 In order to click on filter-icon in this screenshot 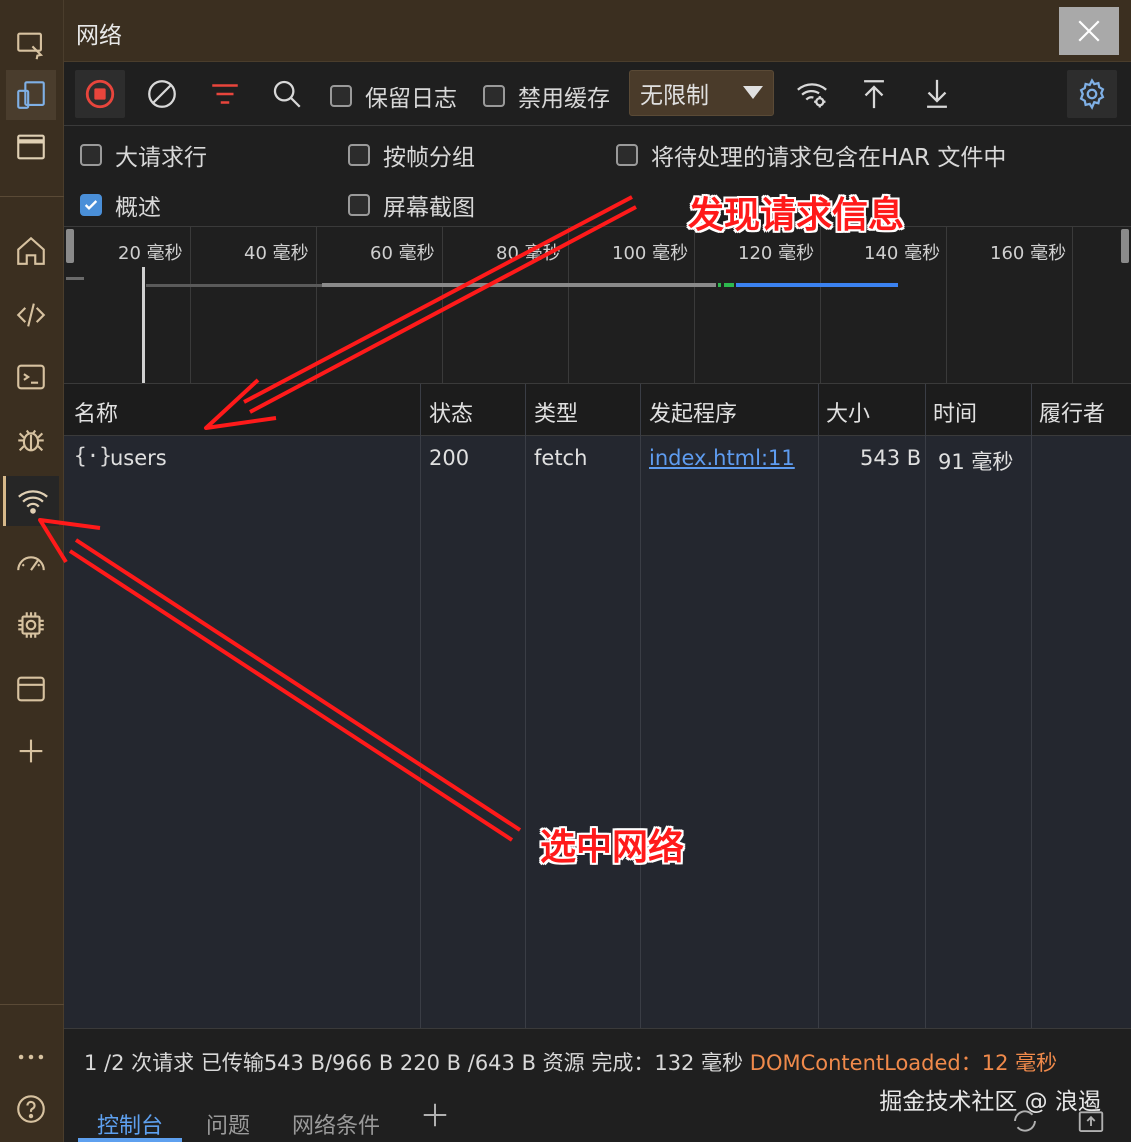, I will do `click(225, 94)`.